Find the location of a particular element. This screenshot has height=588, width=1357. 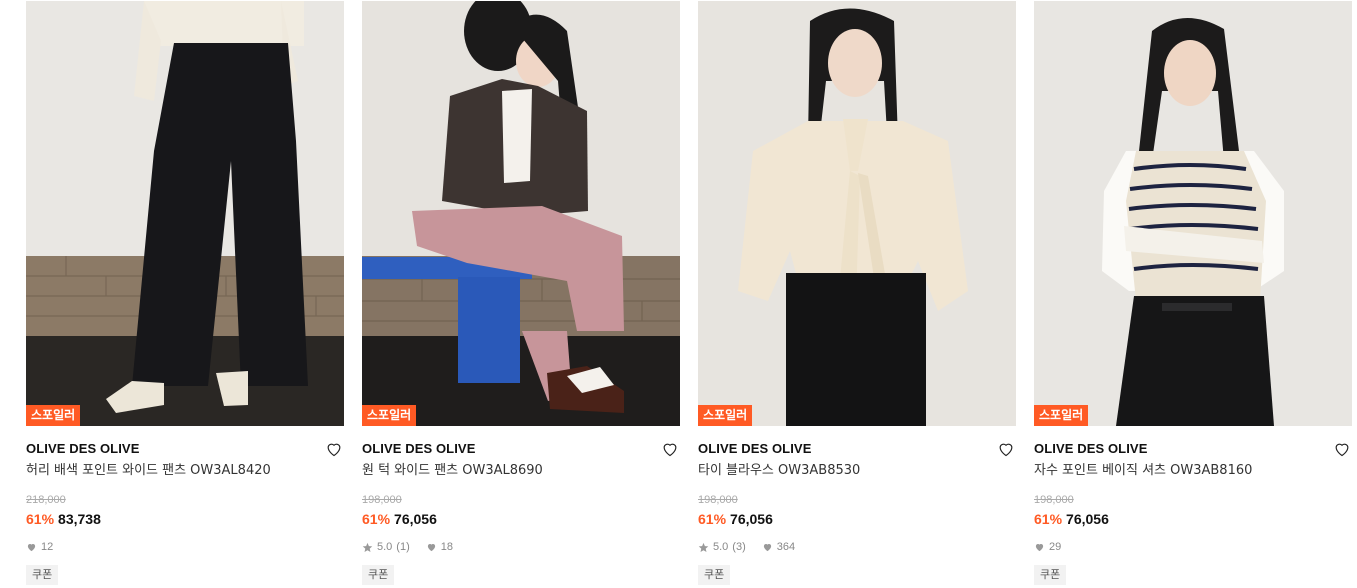

product-name: 타이 블라우스 OW3AB8530 is located at coordinates (857, 471).